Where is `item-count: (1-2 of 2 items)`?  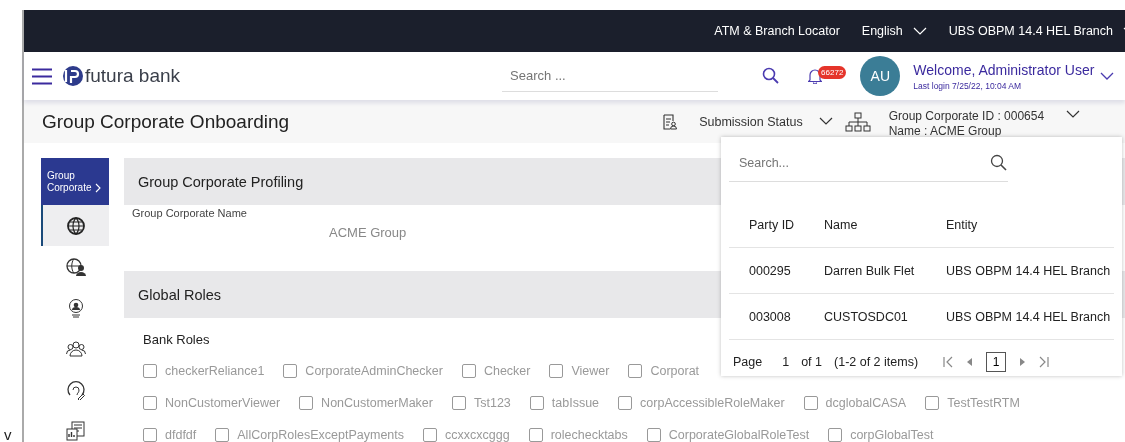 item-count: (1-2 of 2 items) is located at coordinates (876, 362).